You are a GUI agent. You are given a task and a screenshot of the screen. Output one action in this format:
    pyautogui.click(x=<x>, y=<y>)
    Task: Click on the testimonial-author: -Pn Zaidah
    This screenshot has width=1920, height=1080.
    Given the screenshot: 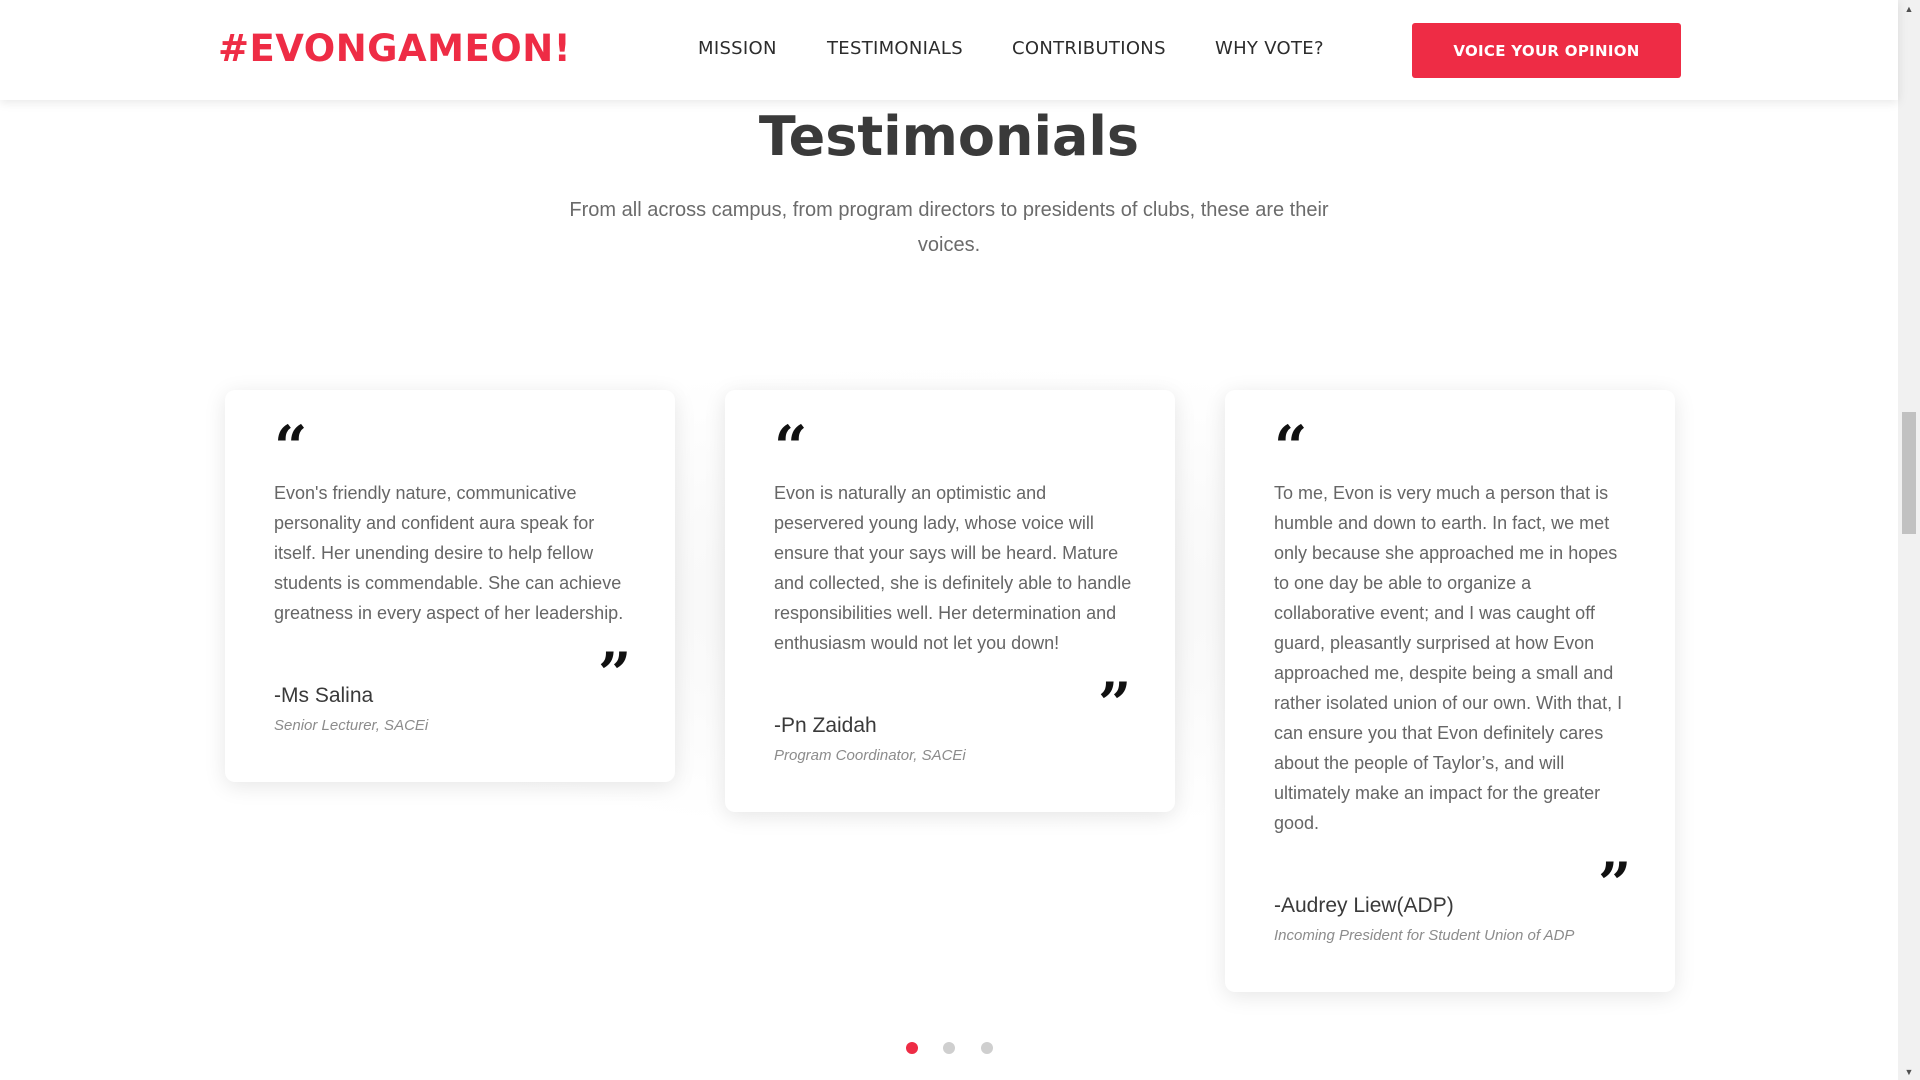 What is the action you would take?
    pyautogui.click(x=825, y=725)
    